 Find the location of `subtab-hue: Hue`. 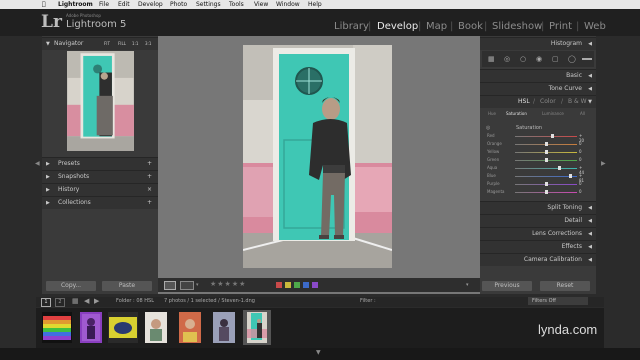

subtab-hue: Hue is located at coordinates (492, 113).